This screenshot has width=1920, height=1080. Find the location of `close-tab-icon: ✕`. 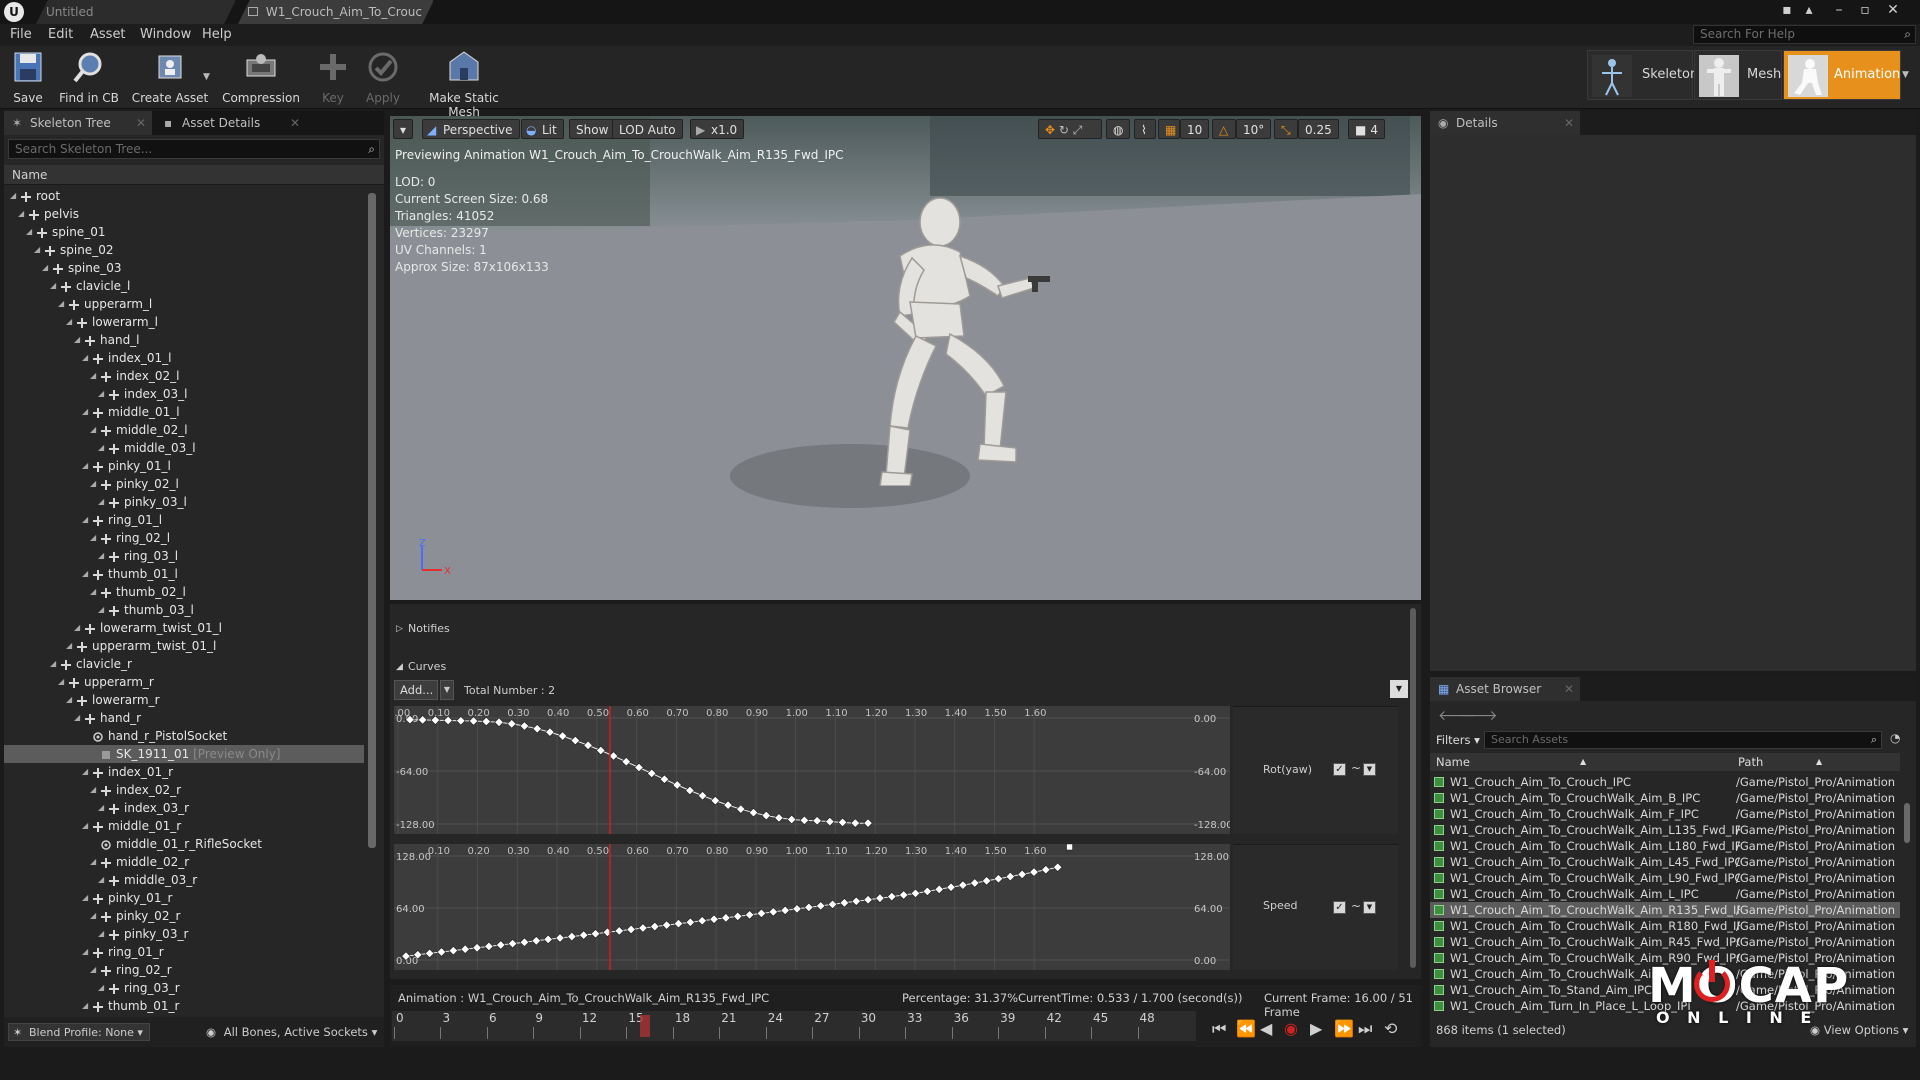

close-tab-icon: ✕ is located at coordinates (1569, 689).